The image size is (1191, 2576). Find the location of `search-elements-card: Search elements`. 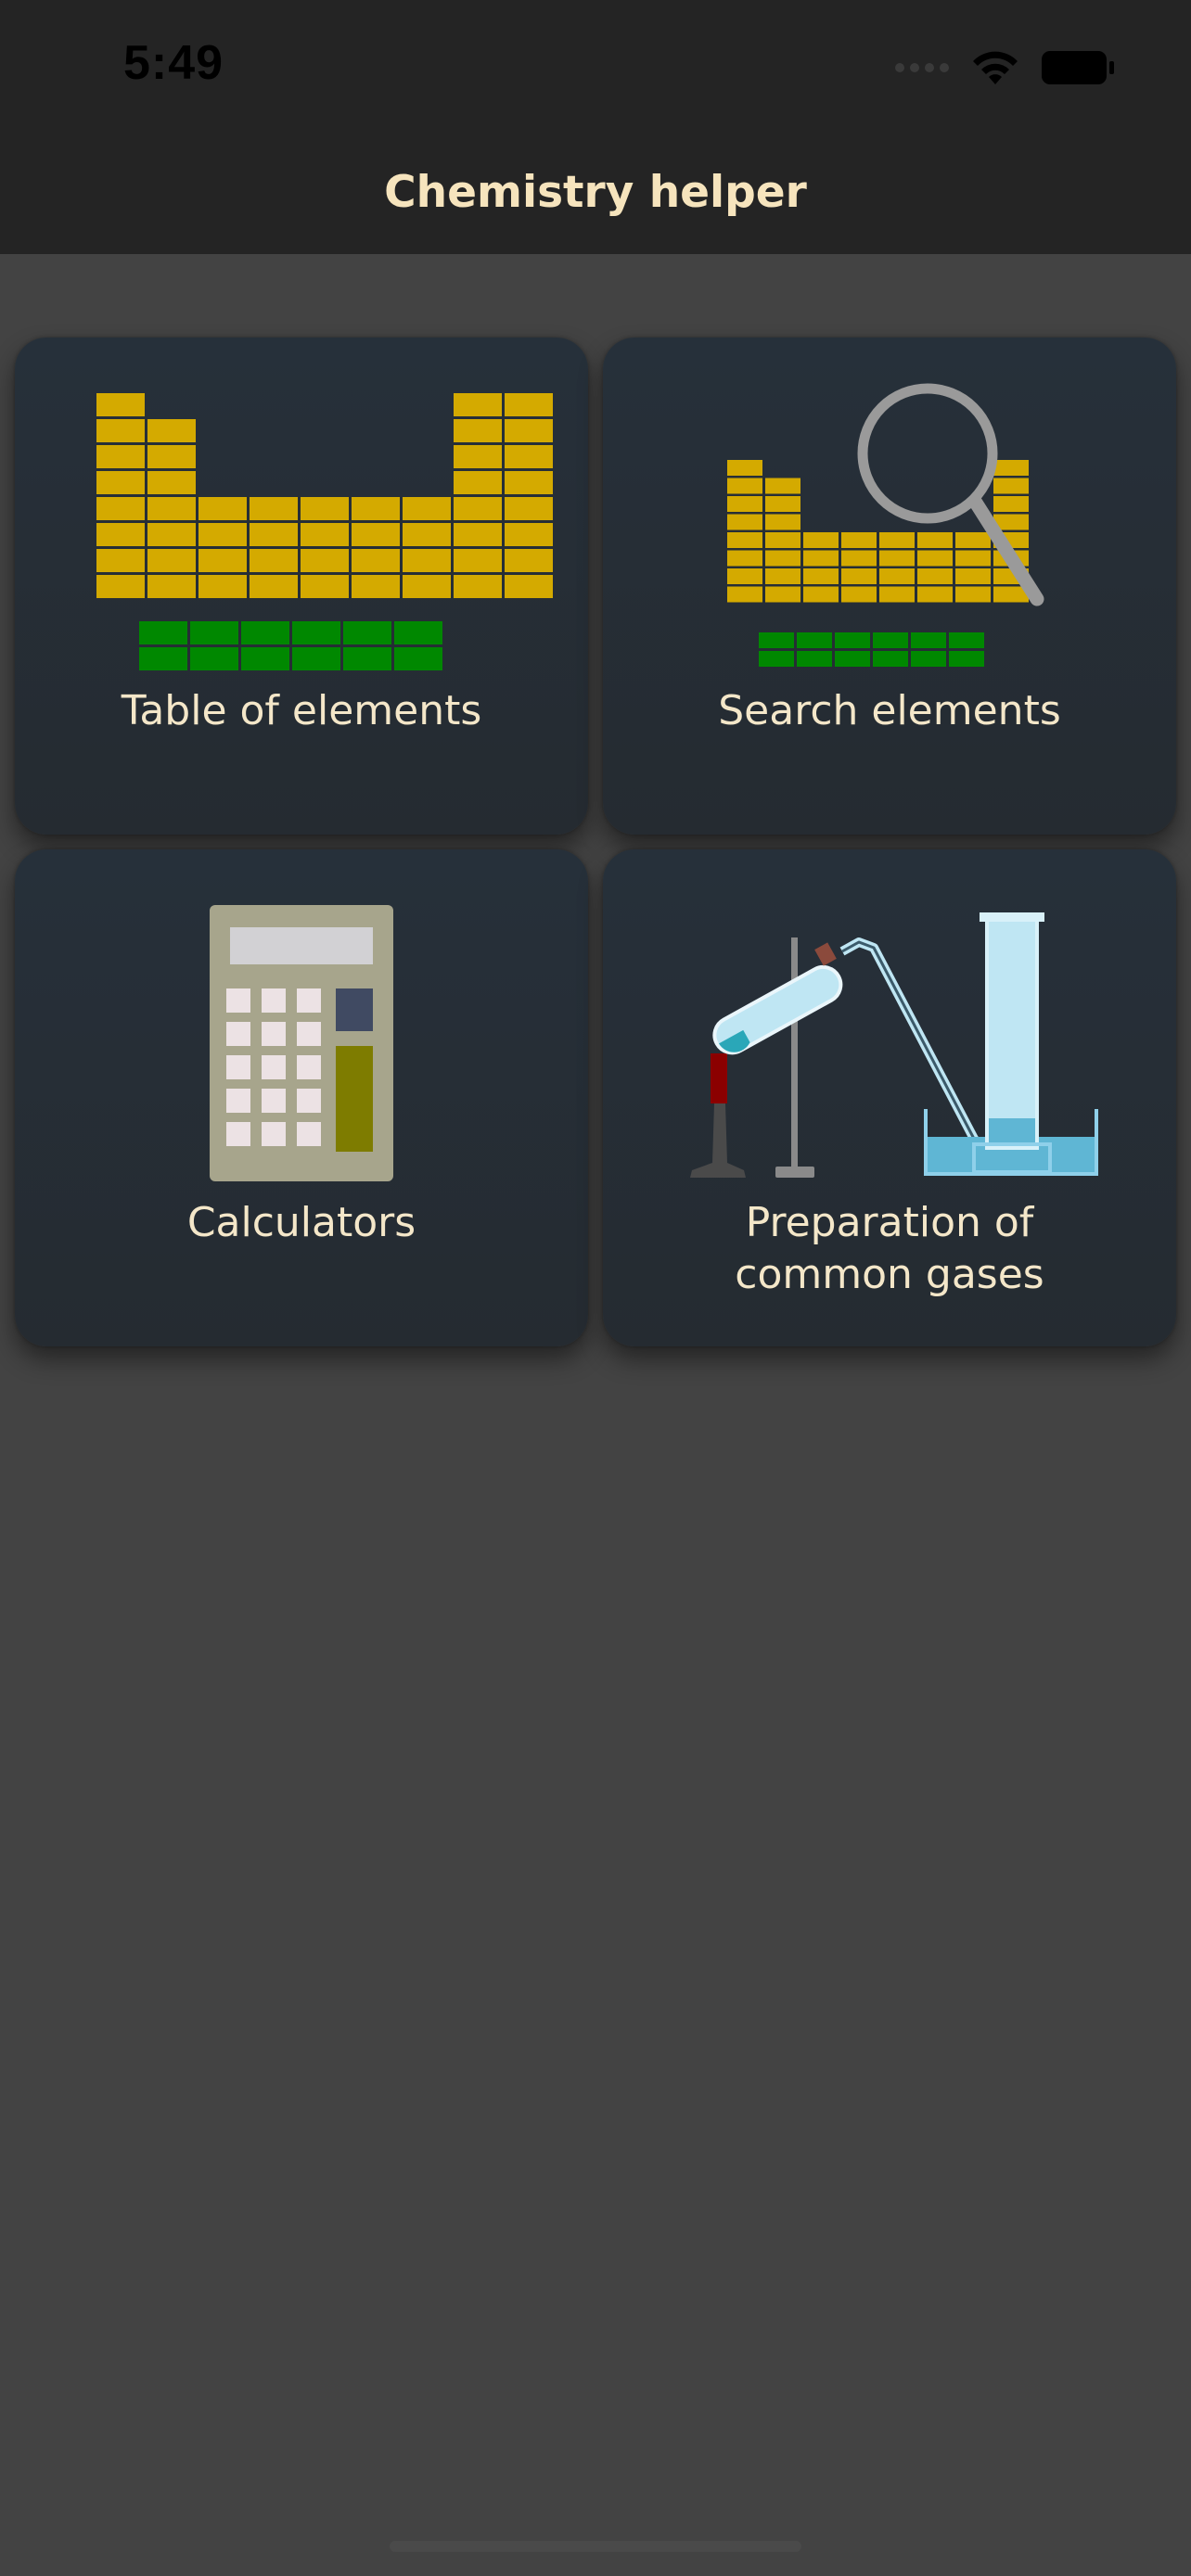

search-elements-card: Search elements is located at coordinates (889, 586).